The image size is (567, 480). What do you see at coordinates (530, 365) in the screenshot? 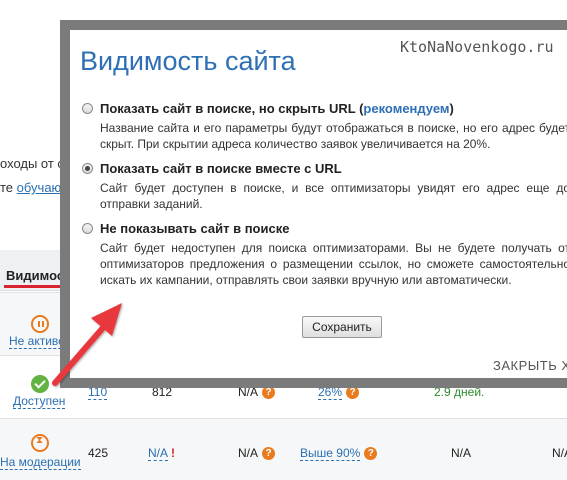
I see `close-button: ЗАКРЫТЬ X` at bounding box center [530, 365].